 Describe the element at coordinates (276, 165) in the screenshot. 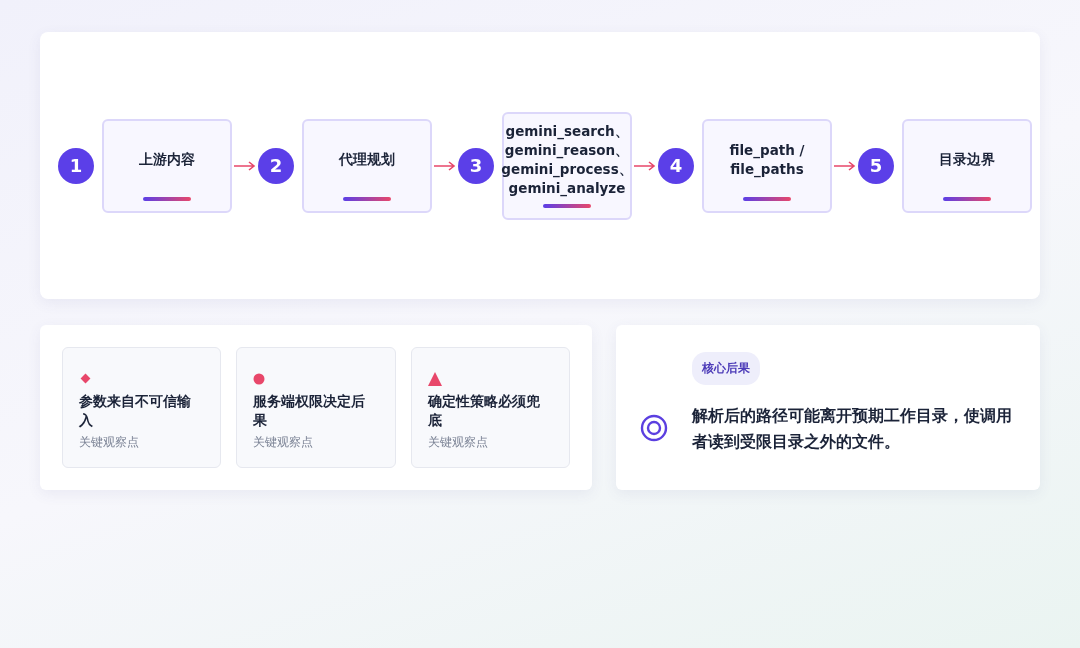

I see `step-number: 2` at that location.